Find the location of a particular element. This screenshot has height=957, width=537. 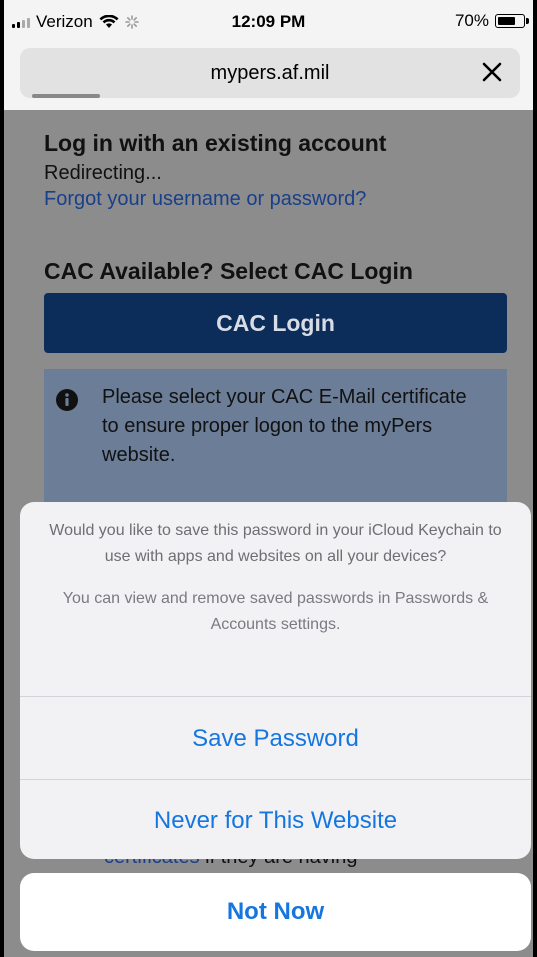

save-password-button: Save Password is located at coordinates (275, 739).